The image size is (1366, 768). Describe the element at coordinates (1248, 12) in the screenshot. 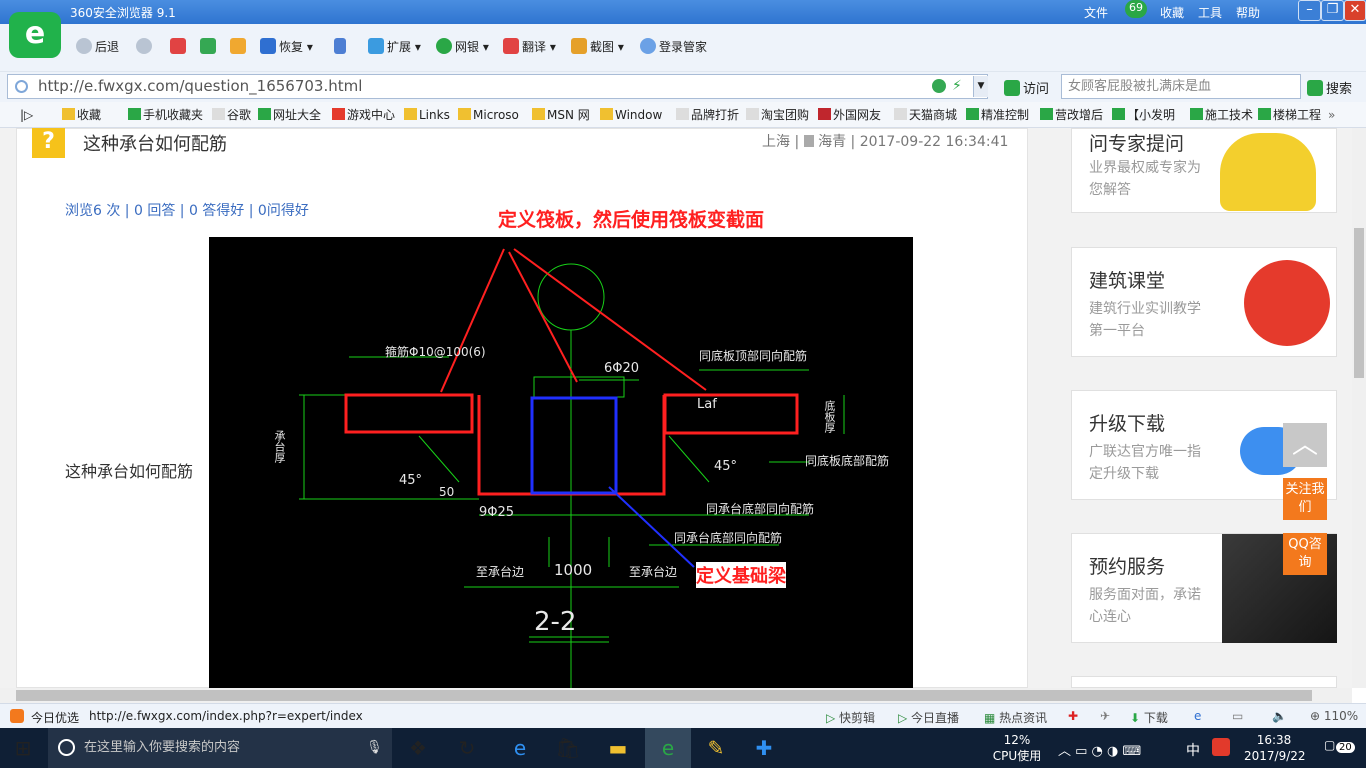

I see `menu-help: 帮助` at that location.